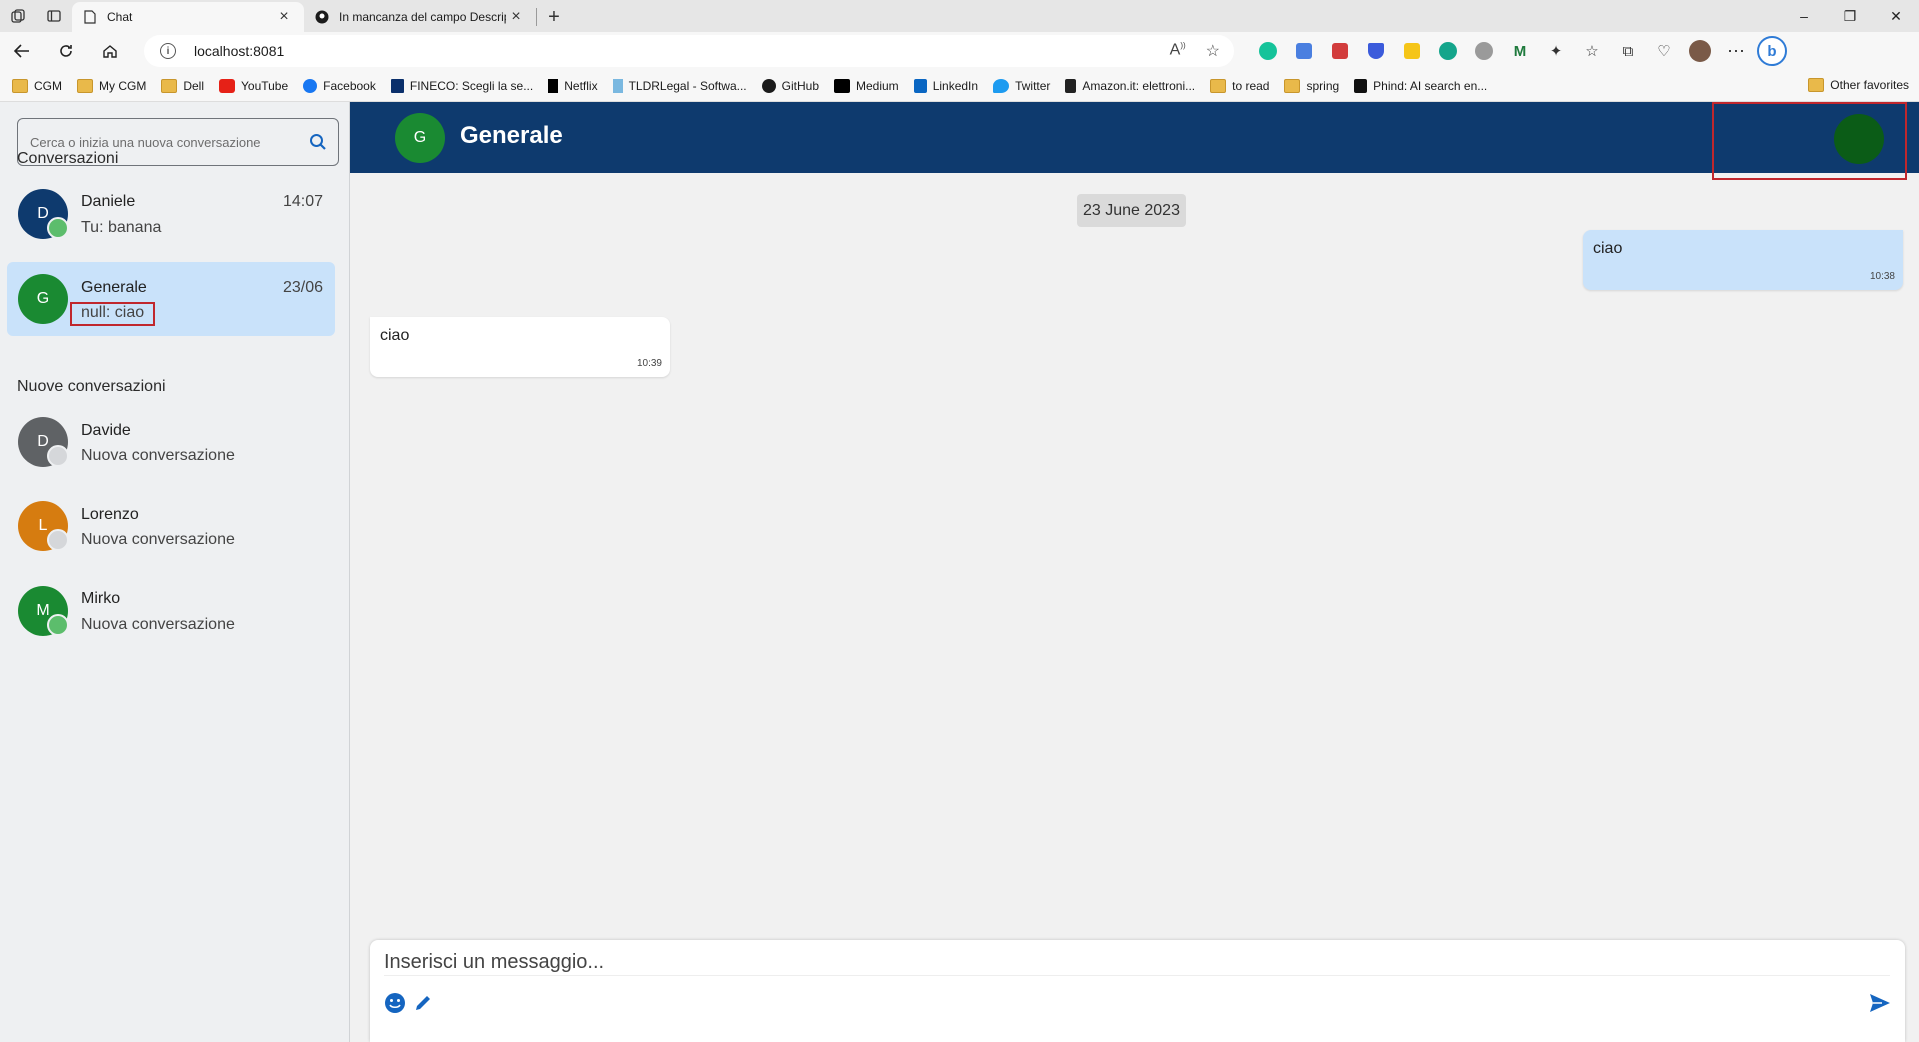  I want to click on favorite-item: GitHub, so click(790, 85).